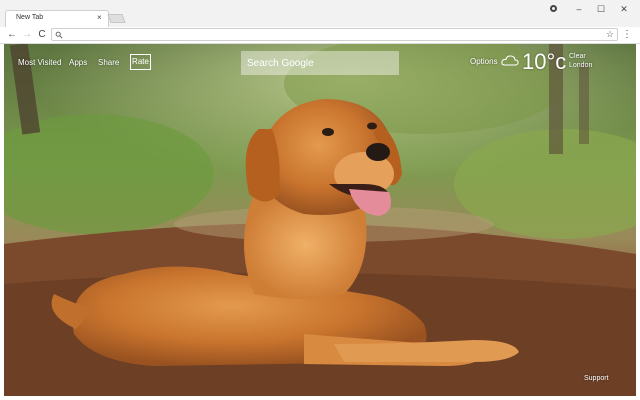 The image size is (640, 400). I want to click on new-tab-button, so click(116, 18).